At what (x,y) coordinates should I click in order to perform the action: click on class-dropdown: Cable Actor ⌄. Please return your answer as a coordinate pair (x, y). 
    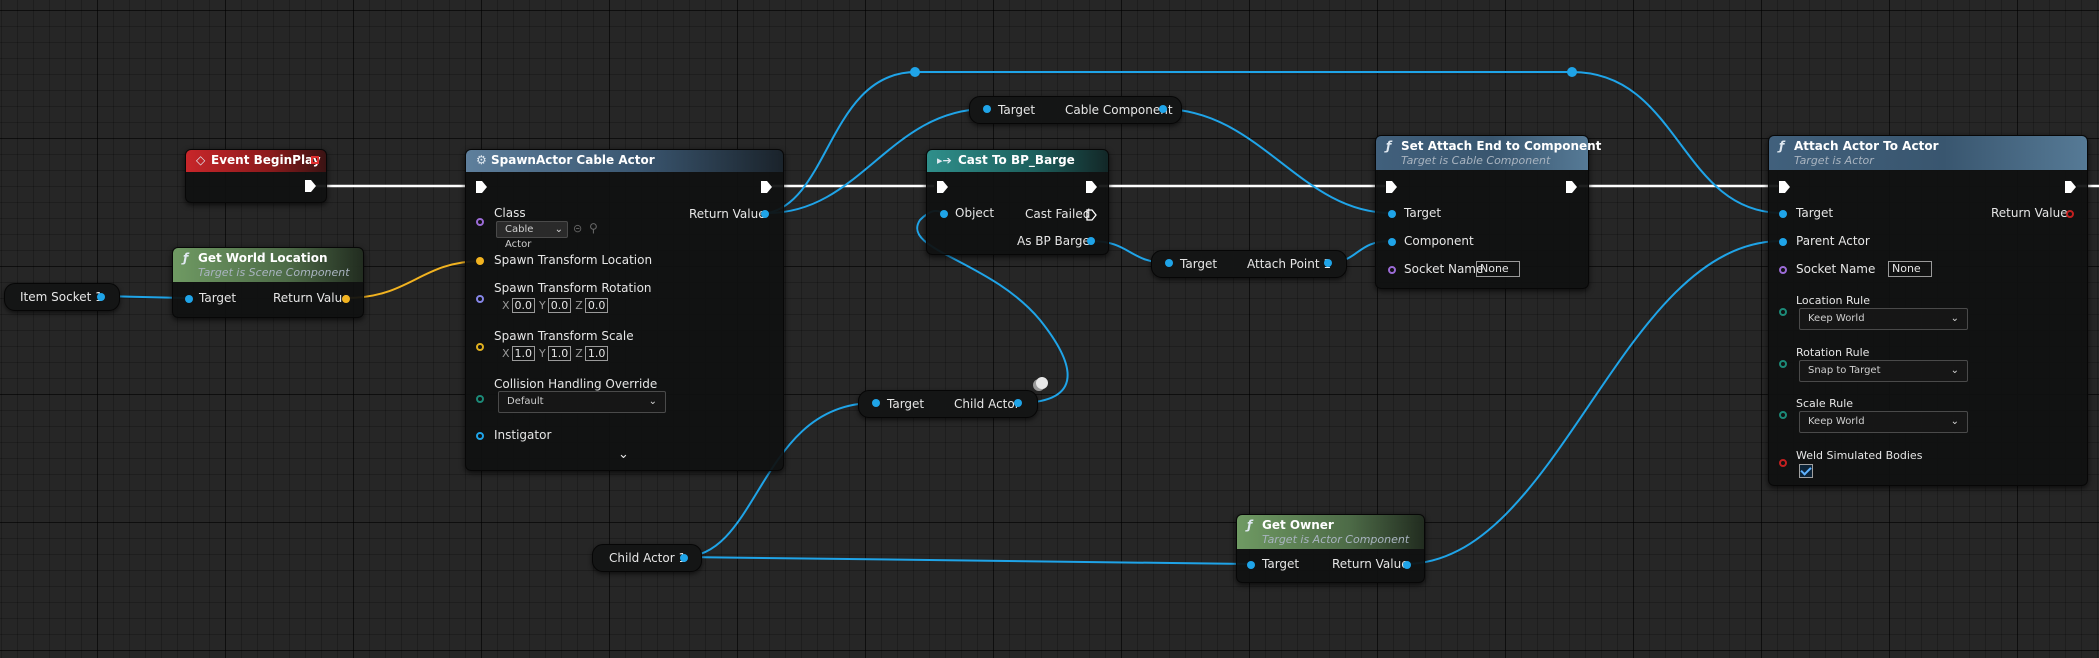
    Looking at the image, I should click on (532, 235).